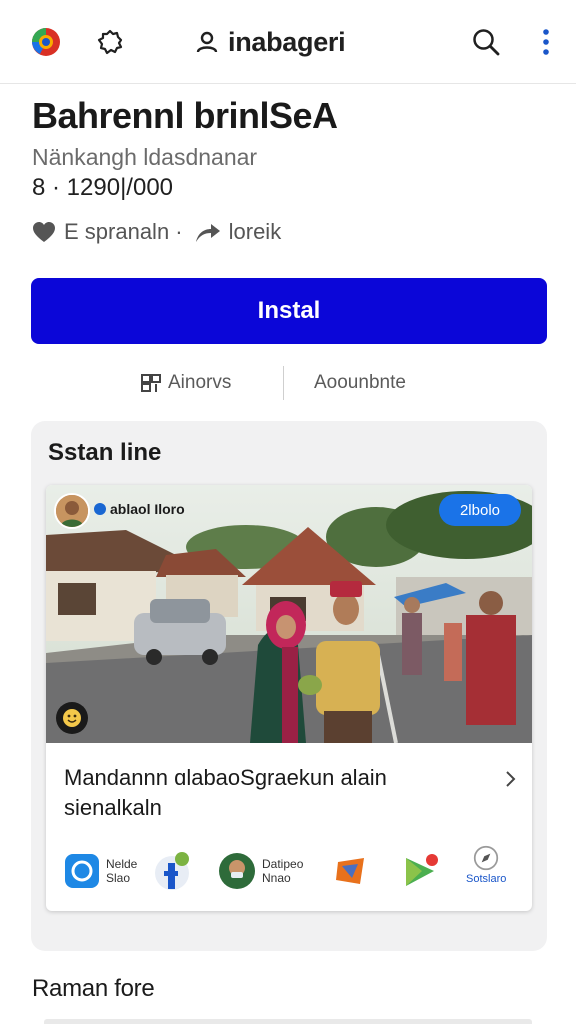  I want to click on store-title: inabageri, so click(271, 42).